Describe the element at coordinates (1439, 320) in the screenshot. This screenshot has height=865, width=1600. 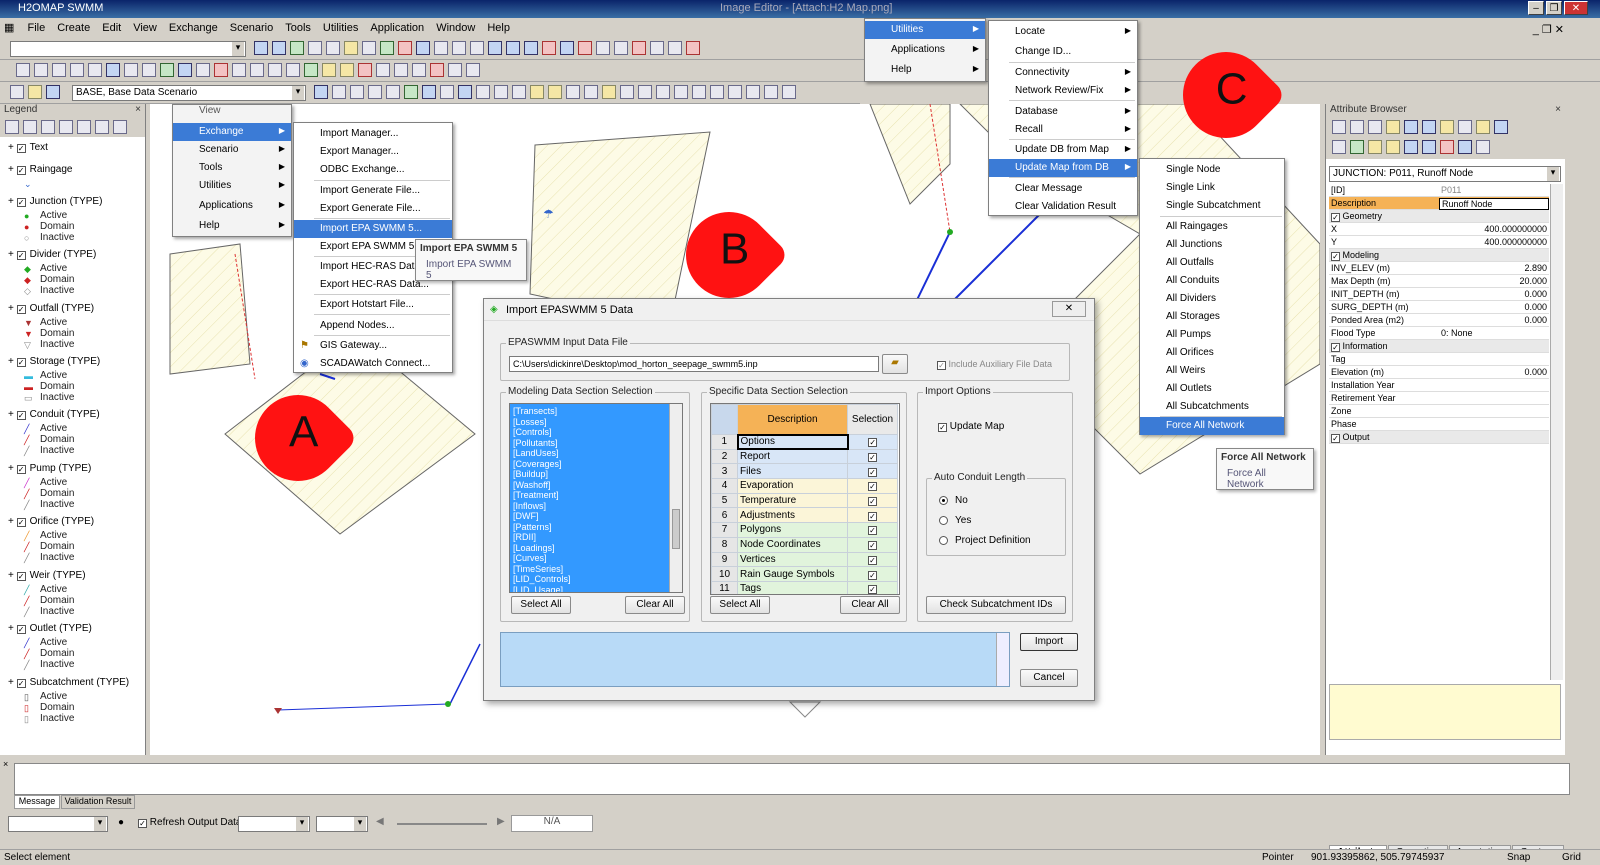
I see `prop-row: Ponded Area (m2) 0.000` at that location.